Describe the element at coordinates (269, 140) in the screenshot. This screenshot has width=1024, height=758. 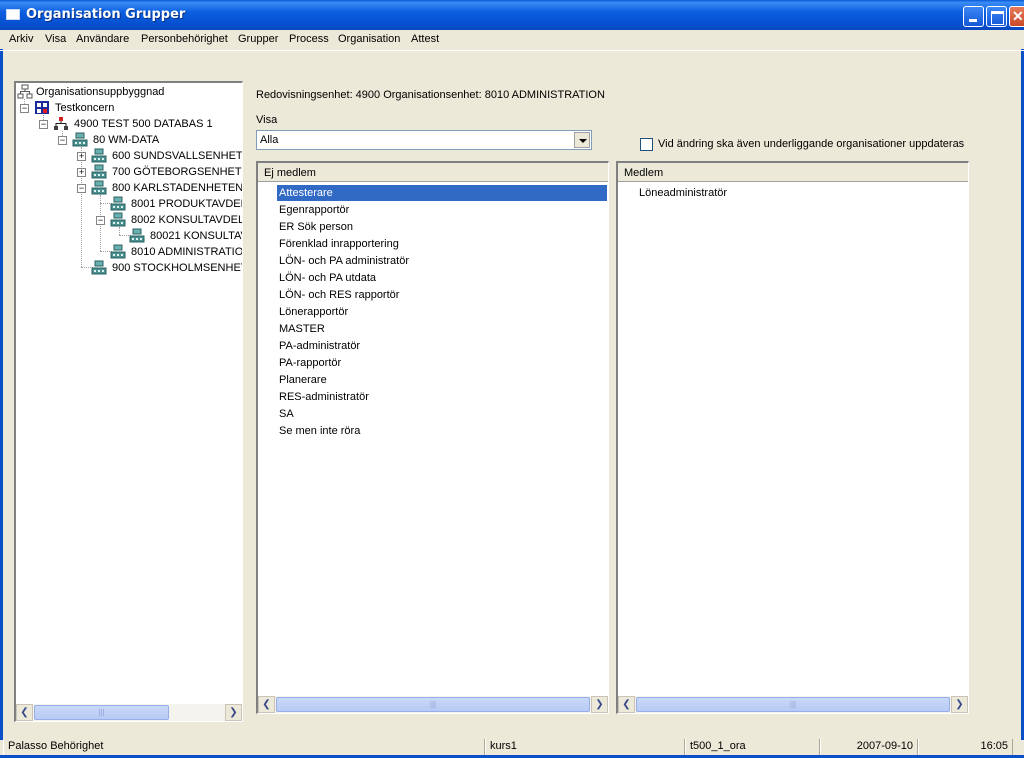
I see `visa-dropdown-value: Alla` at that location.